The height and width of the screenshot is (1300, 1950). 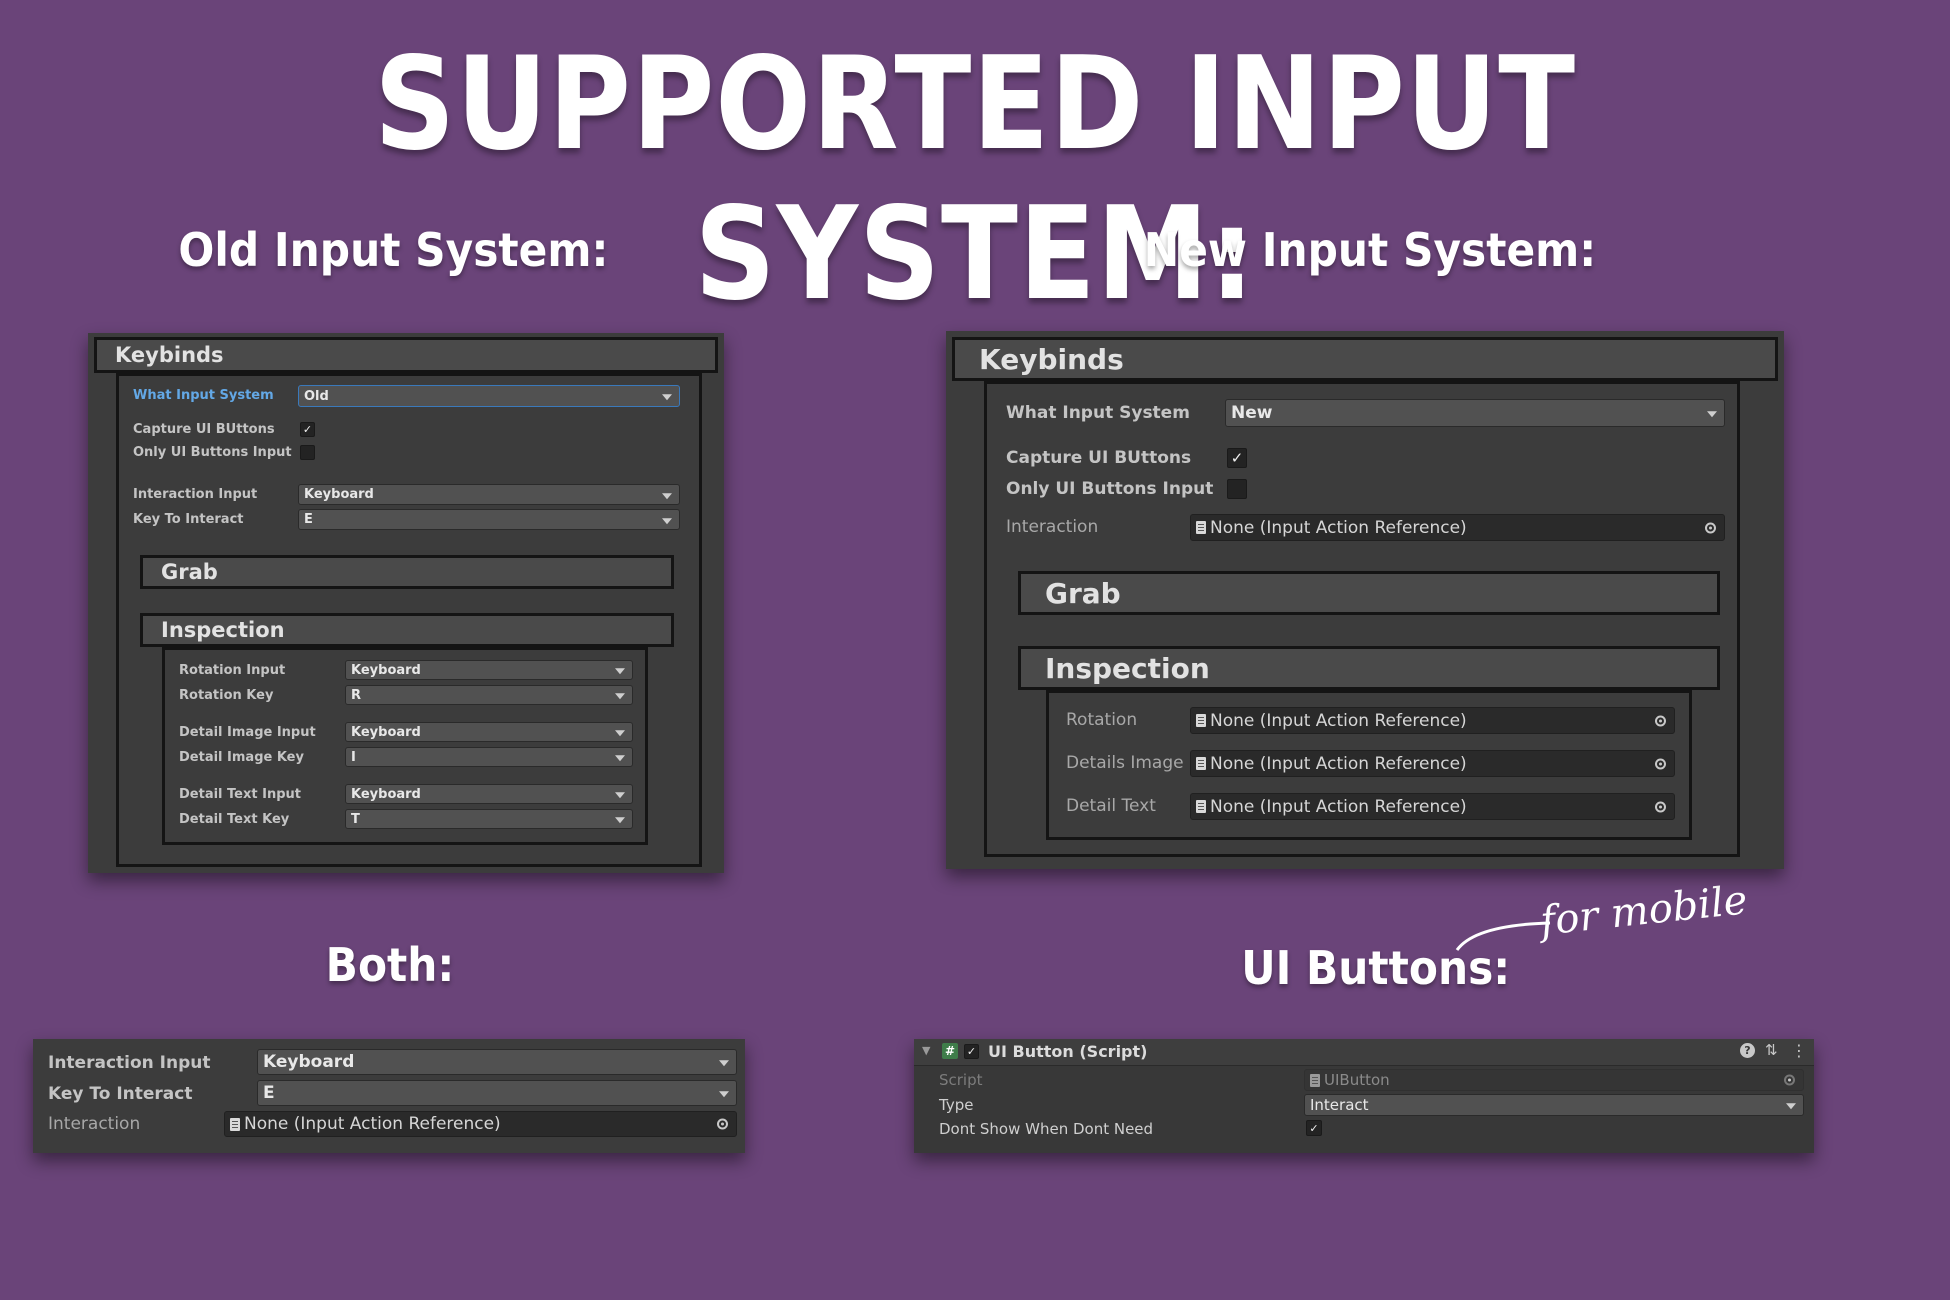 What do you see at coordinates (489, 757) in the screenshot?
I see `detail-image-key-dropdown: I` at bounding box center [489, 757].